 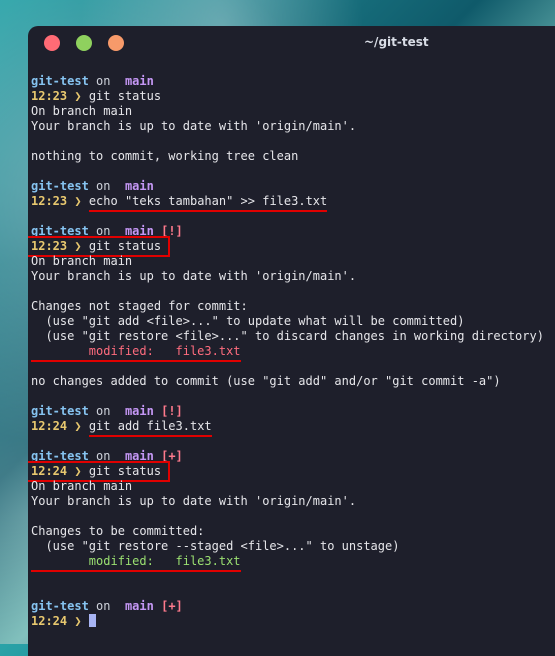 What do you see at coordinates (52, 43) in the screenshot?
I see `close-button` at bounding box center [52, 43].